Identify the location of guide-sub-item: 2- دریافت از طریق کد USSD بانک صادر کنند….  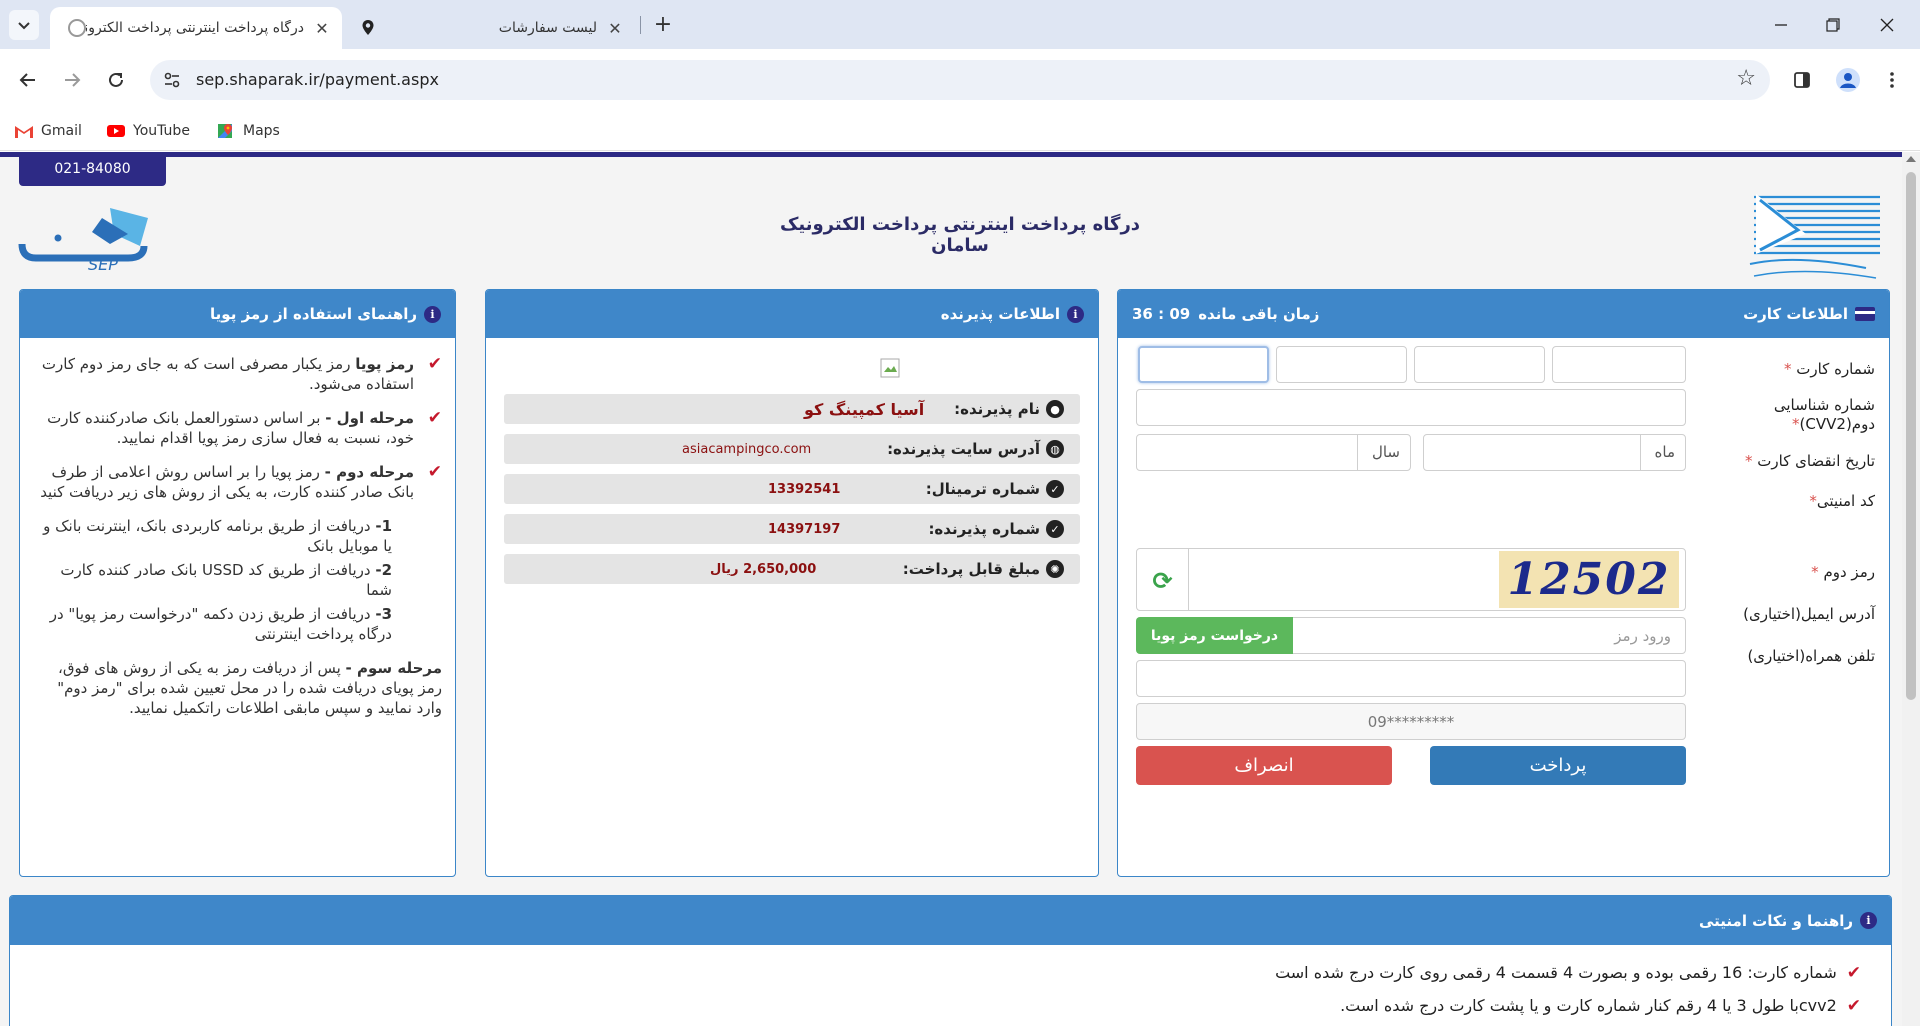
(236, 580).